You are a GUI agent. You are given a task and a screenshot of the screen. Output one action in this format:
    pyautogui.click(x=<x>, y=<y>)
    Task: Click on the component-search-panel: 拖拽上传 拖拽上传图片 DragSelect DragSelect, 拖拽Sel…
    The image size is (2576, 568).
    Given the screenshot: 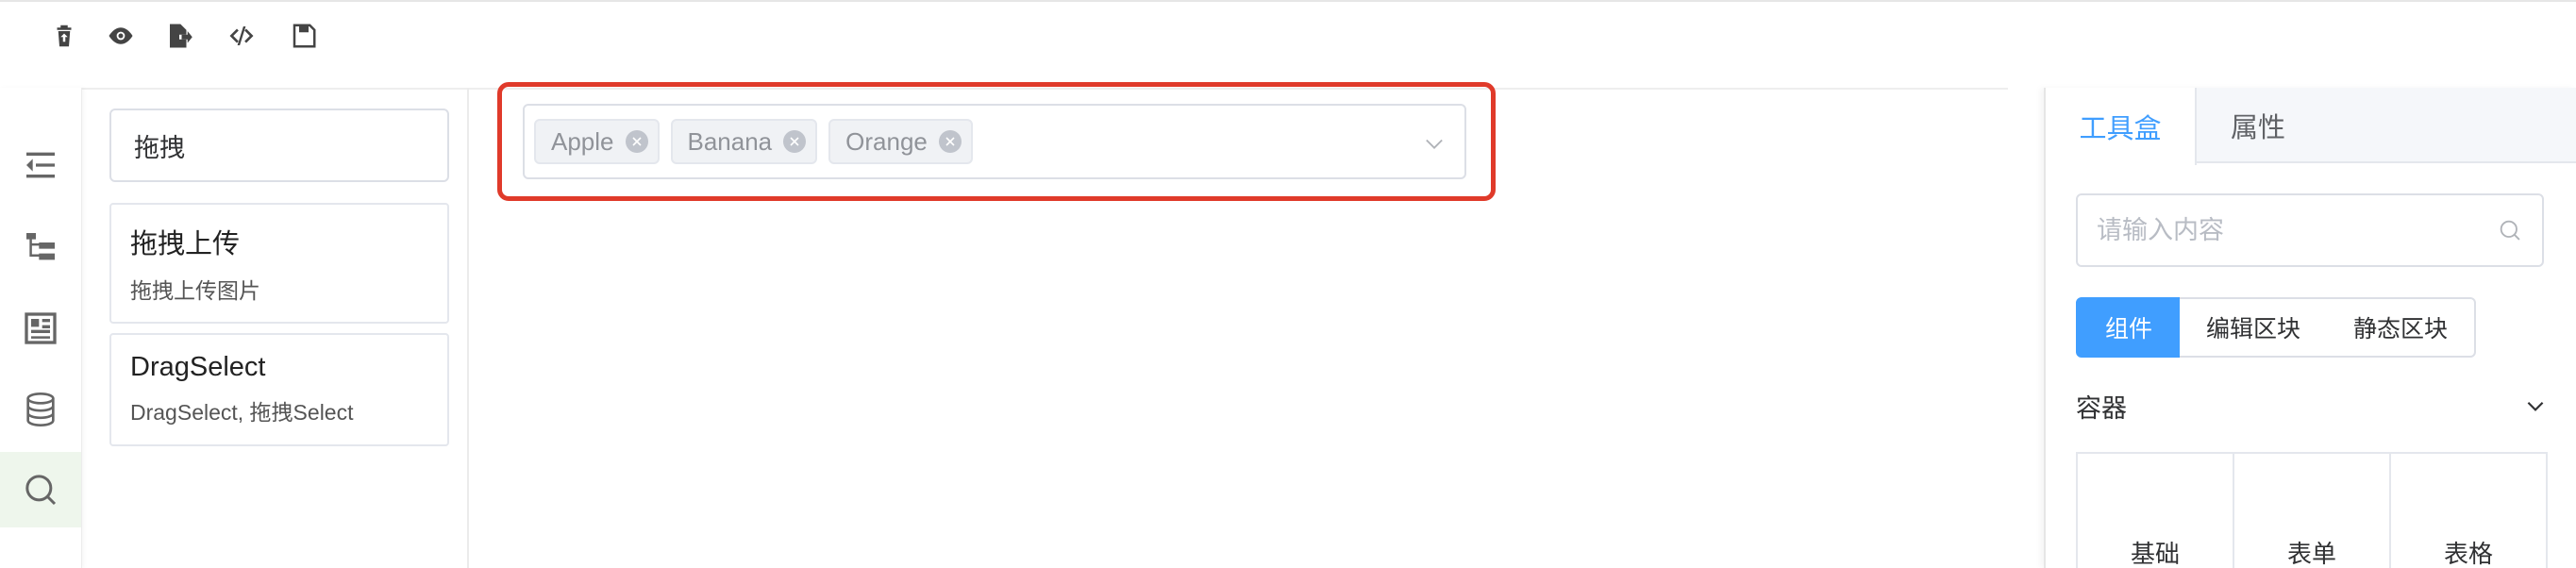 What is the action you would take?
    pyautogui.click(x=276, y=328)
    